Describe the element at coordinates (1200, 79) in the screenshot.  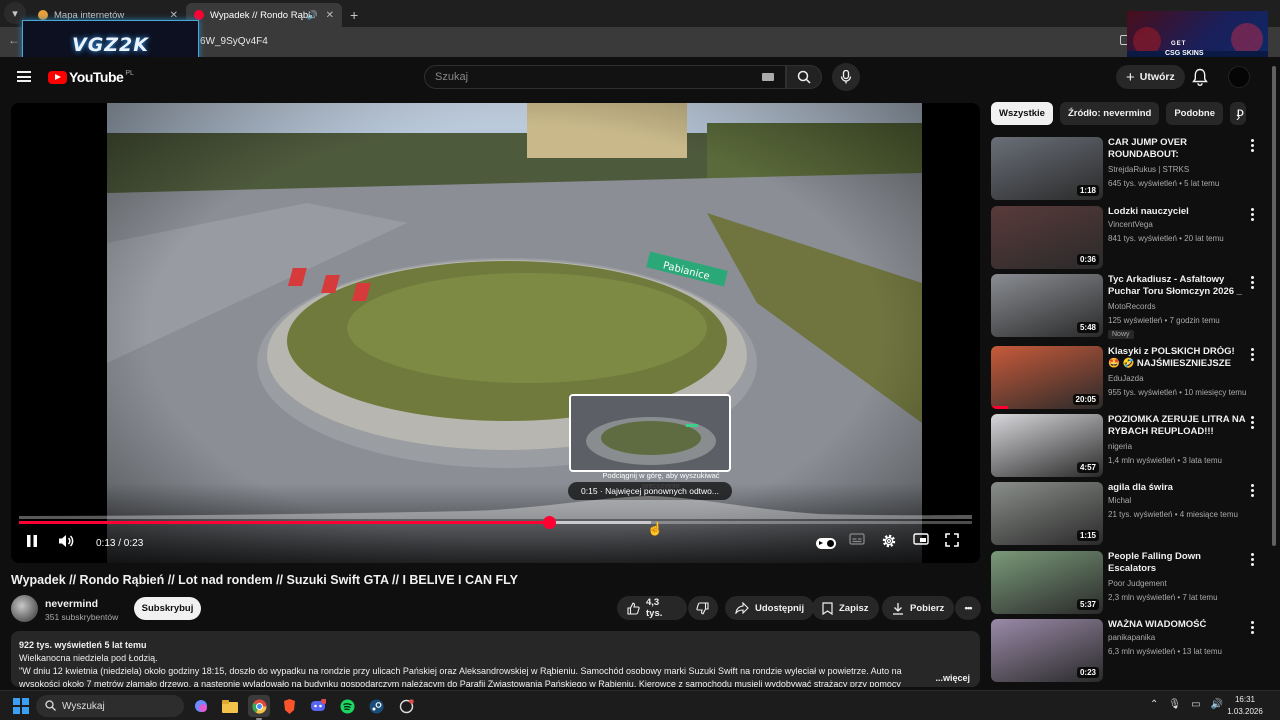
I see `notifications-bell-icon` at that location.